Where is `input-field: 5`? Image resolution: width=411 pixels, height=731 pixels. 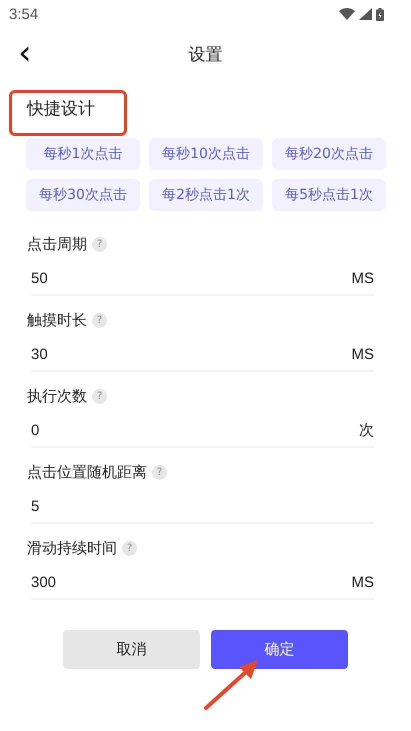
input-field: 5 is located at coordinates (202, 507).